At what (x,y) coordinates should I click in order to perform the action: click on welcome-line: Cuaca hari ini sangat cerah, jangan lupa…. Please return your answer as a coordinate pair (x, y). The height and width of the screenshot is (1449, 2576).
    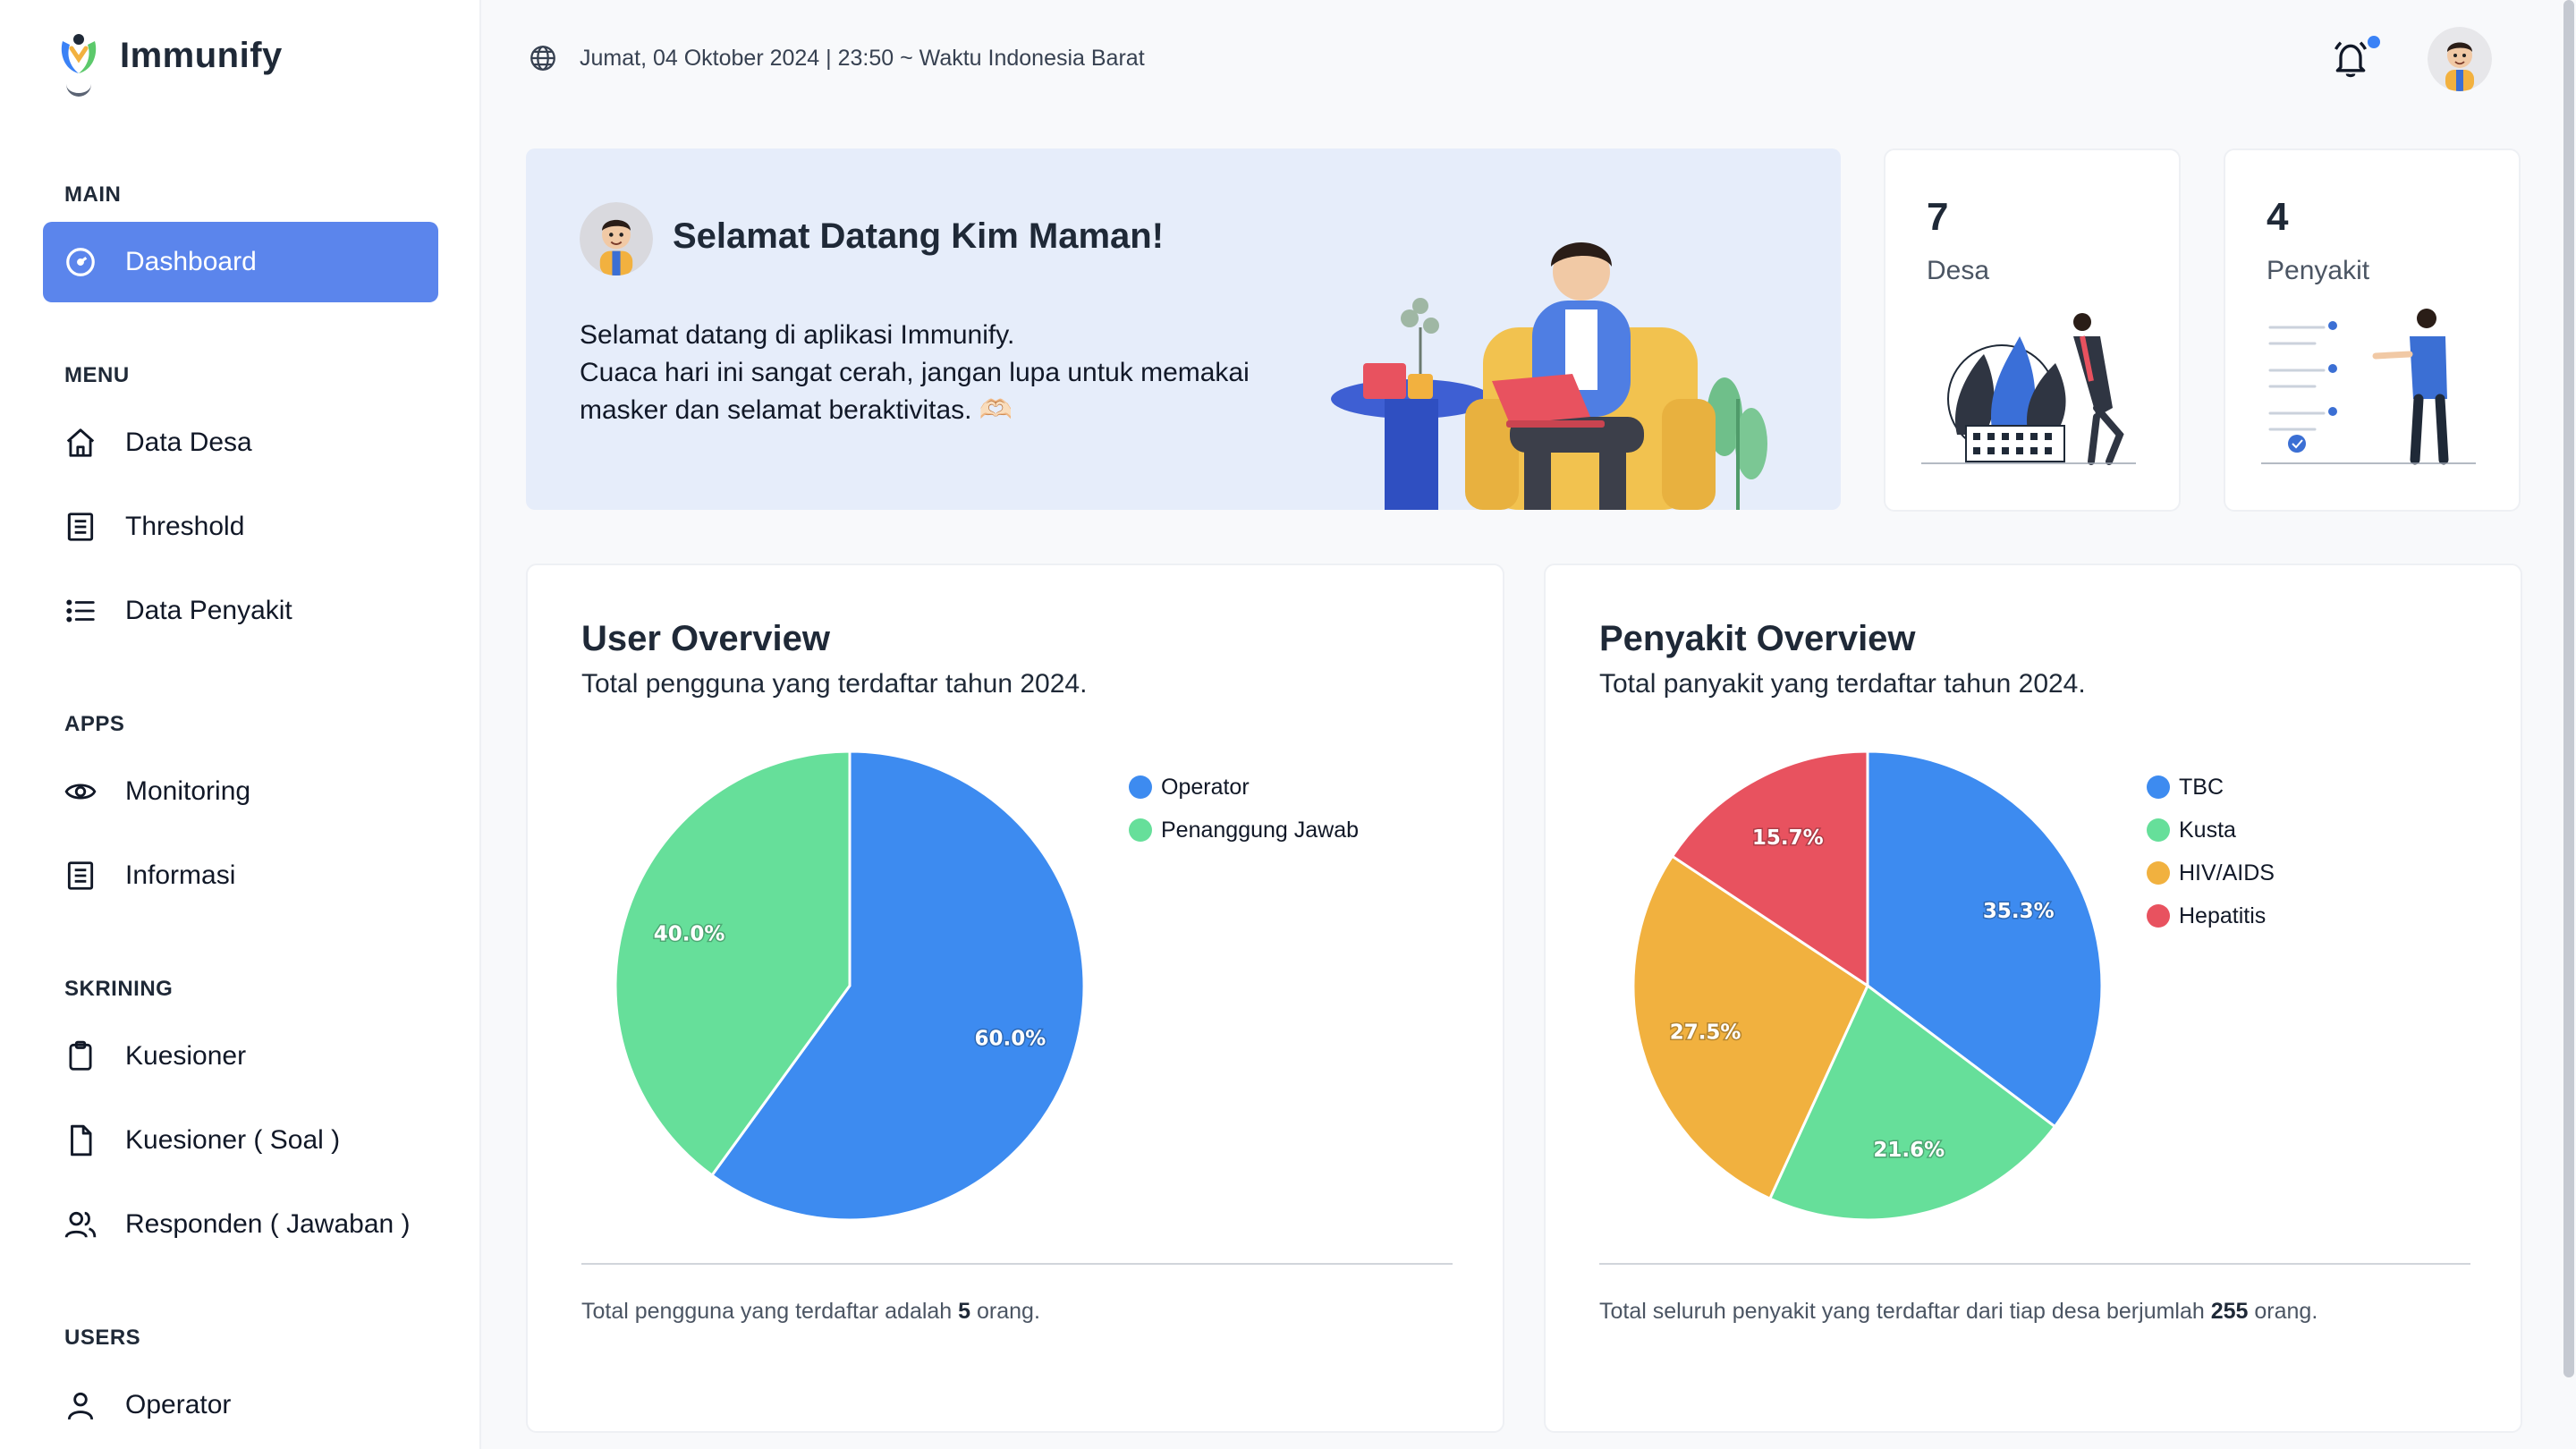
    Looking at the image, I should click on (915, 372).